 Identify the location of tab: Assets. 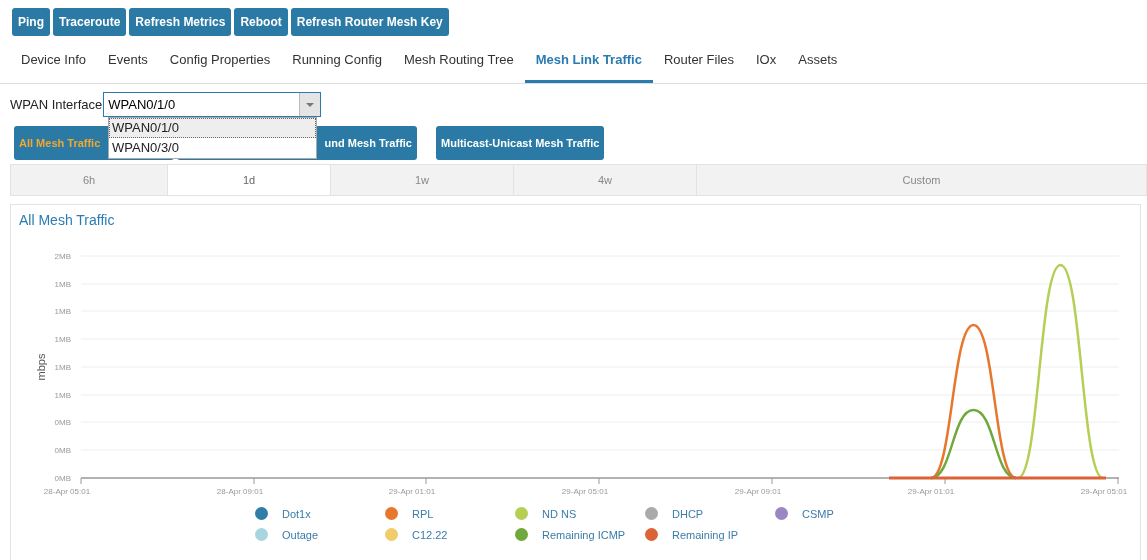
(818, 62).